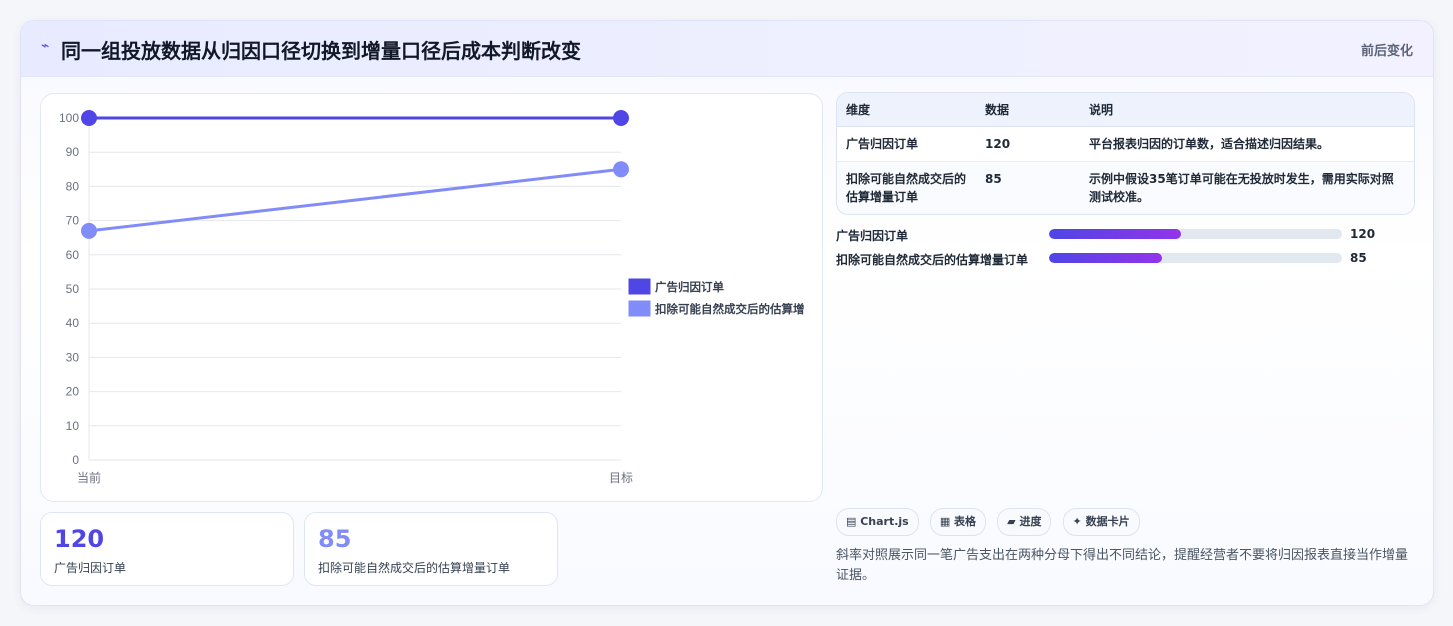  I want to click on y-tick-label: 20, so click(73, 392).